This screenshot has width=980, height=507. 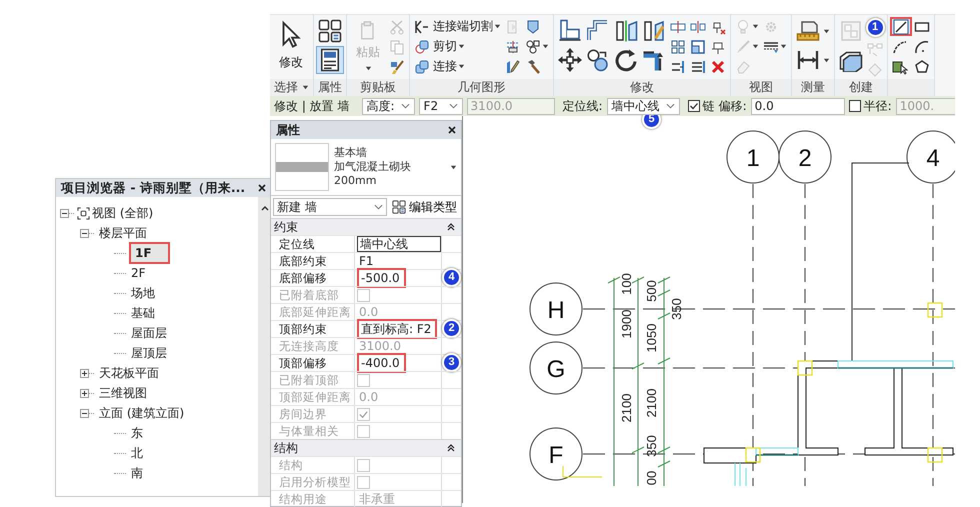 What do you see at coordinates (366, 226) in the screenshot?
I see `group-header: 约束` at bounding box center [366, 226].